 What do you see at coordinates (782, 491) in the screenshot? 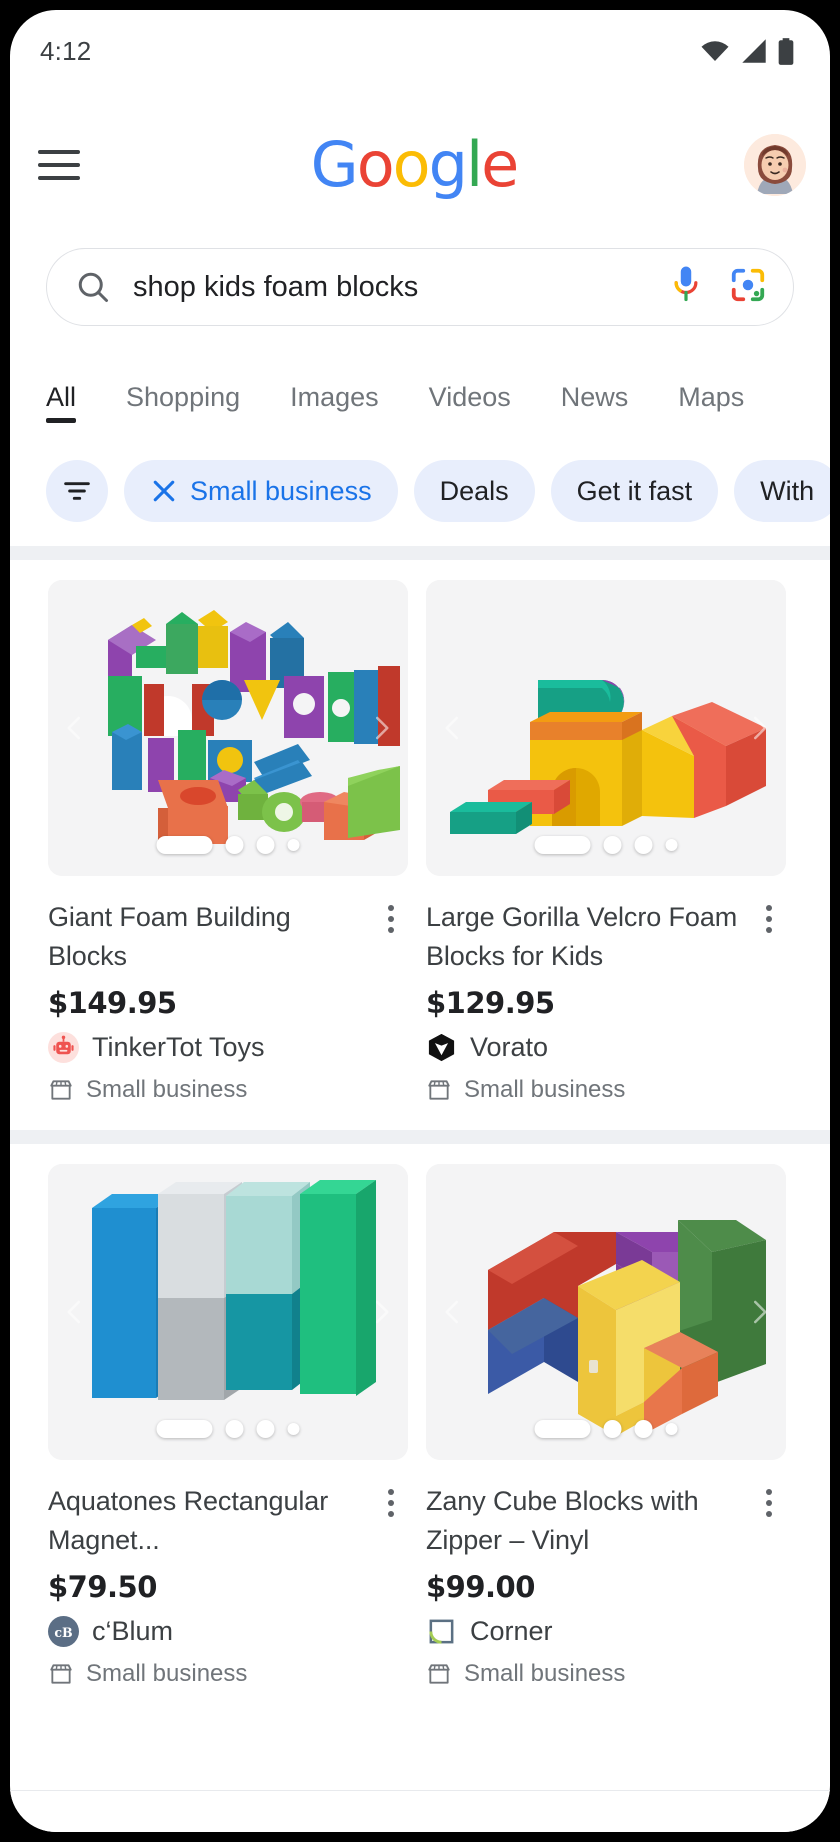
I see `chip-with: With` at bounding box center [782, 491].